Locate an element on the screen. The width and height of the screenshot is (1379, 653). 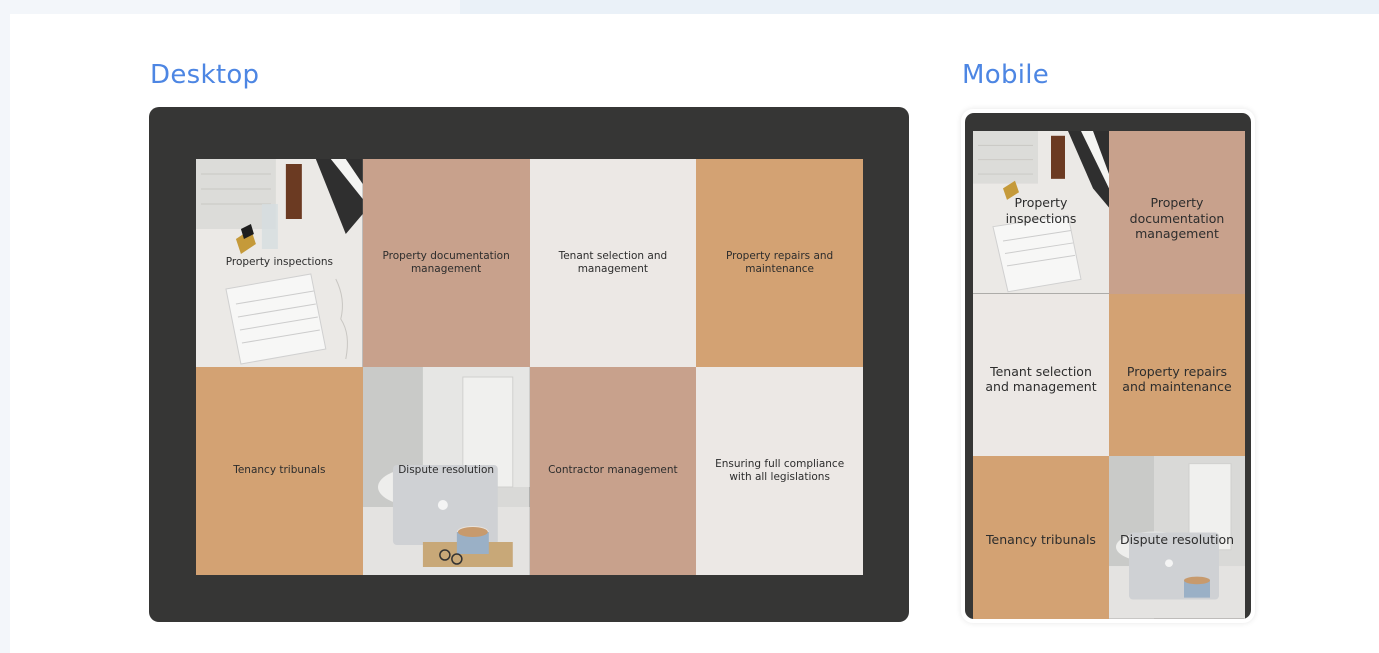
desktop-section-title: Desktop is located at coordinates (205, 75).